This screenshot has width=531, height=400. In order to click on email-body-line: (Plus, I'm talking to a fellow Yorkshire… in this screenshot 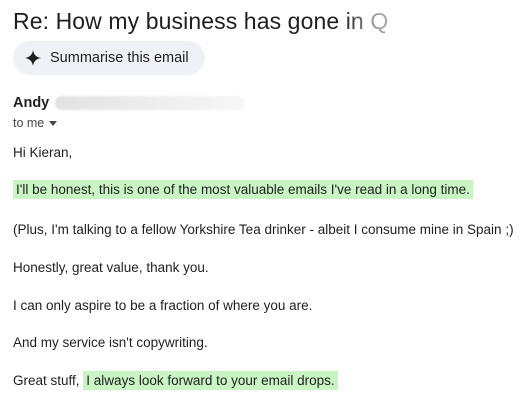, I will do `click(263, 229)`.